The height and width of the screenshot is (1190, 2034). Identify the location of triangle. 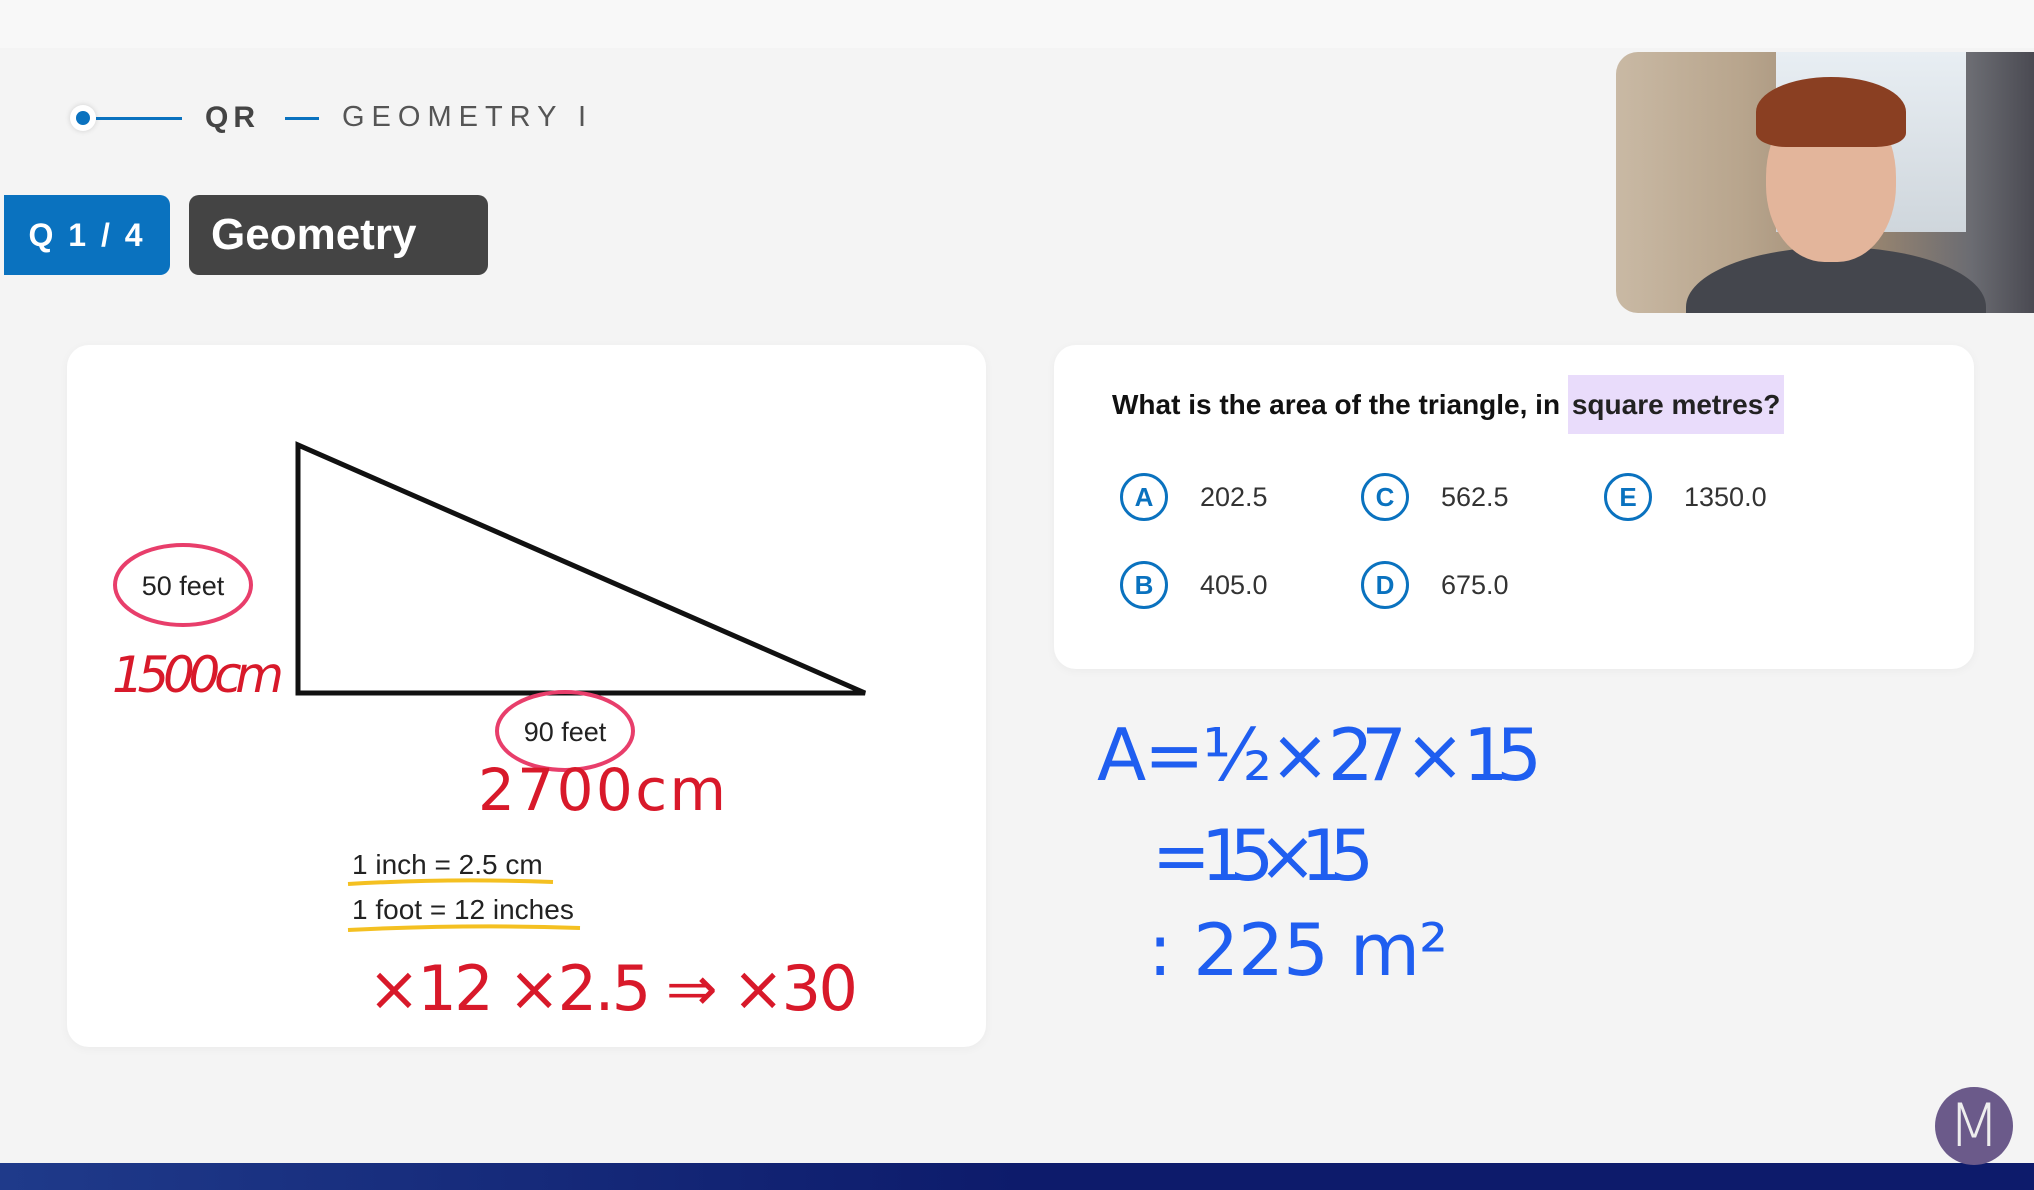
(581, 568).